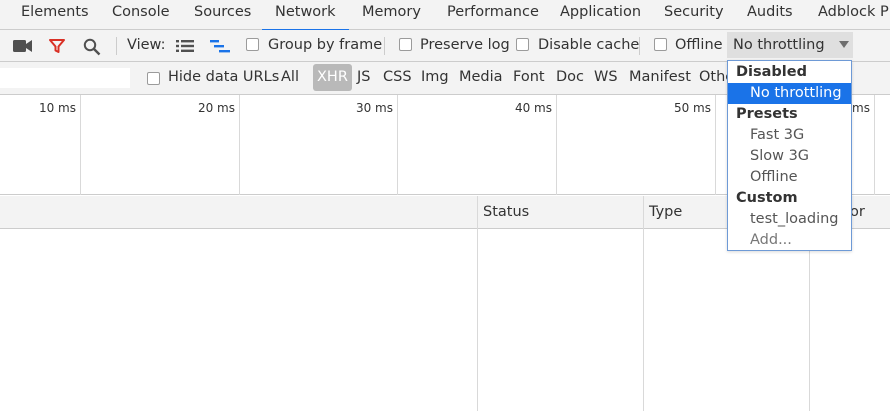  I want to click on filter-type-ws: WS, so click(606, 77).